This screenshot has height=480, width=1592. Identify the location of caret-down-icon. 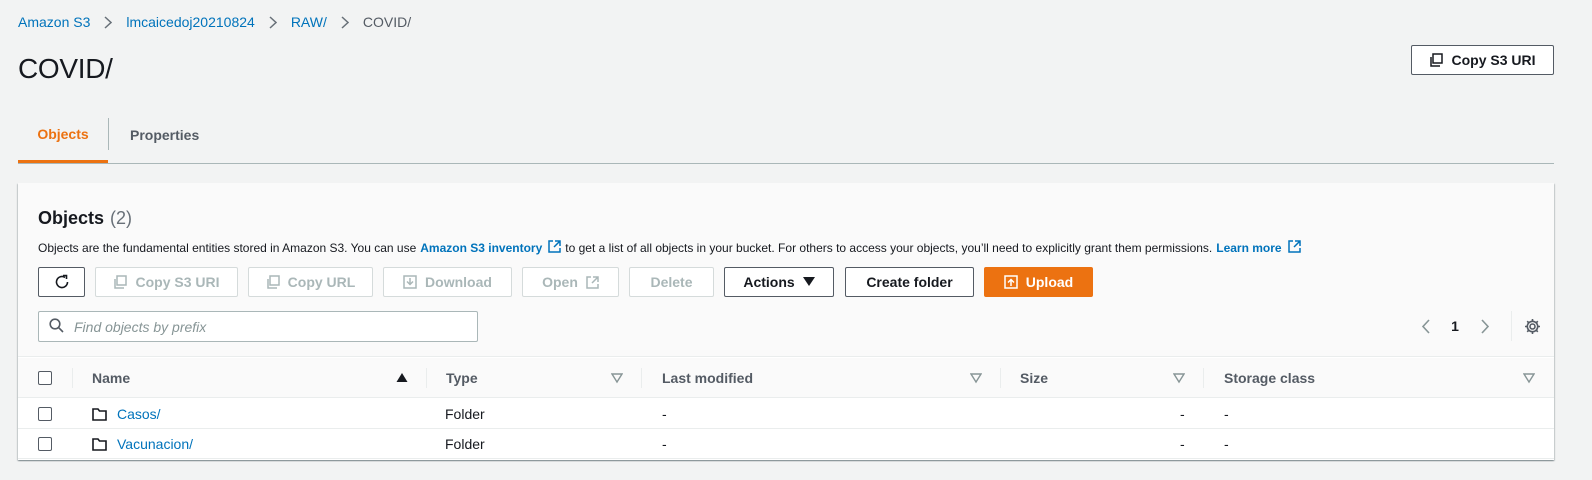
(808, 282).